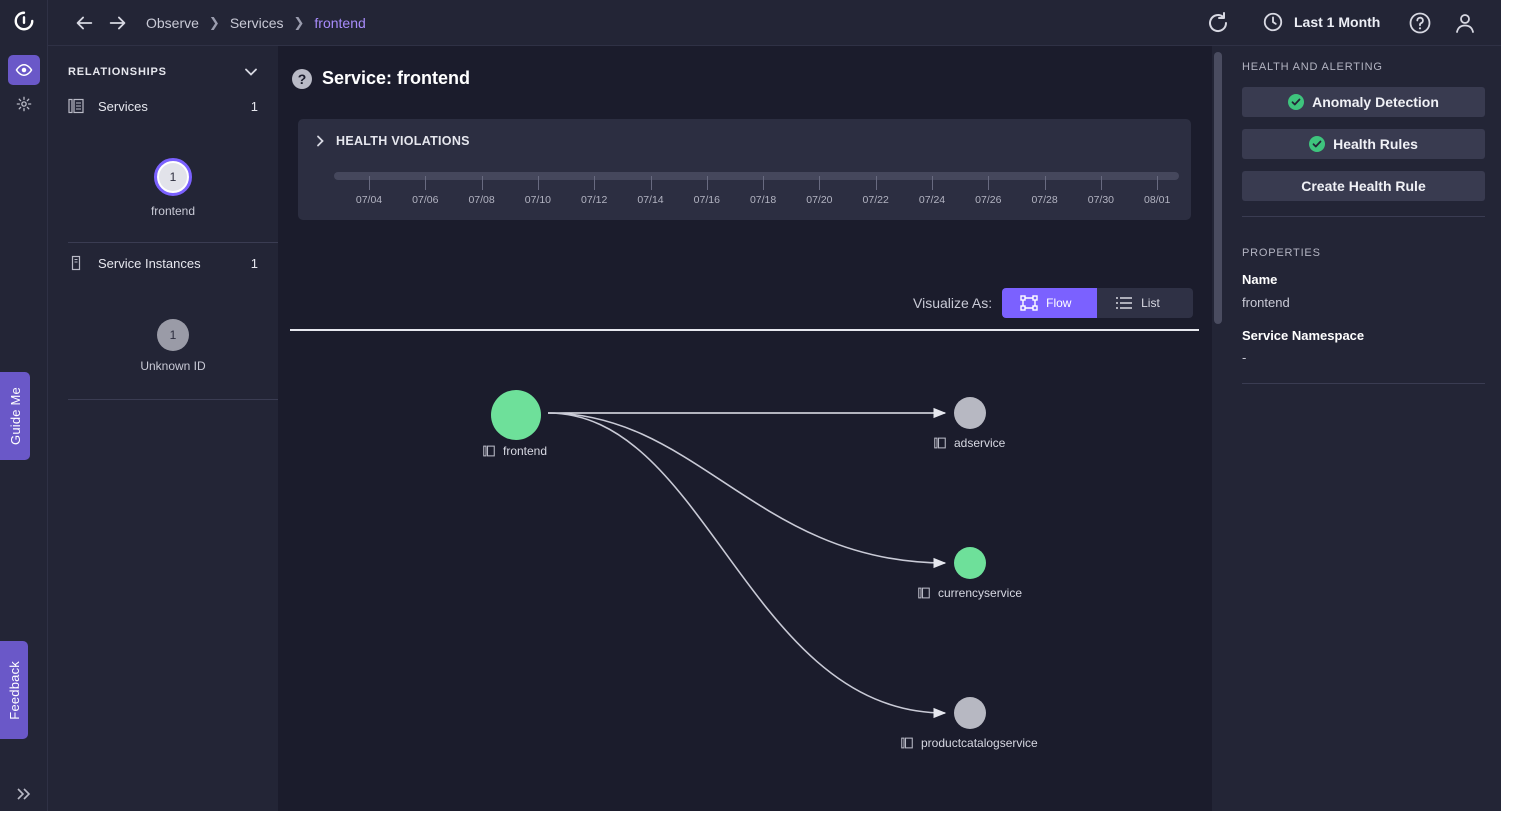  What do you see at coordinates (538, 200) in the screenshot?
I see `timeline-tick-label: 07/10` at bounding box center [538, 200].